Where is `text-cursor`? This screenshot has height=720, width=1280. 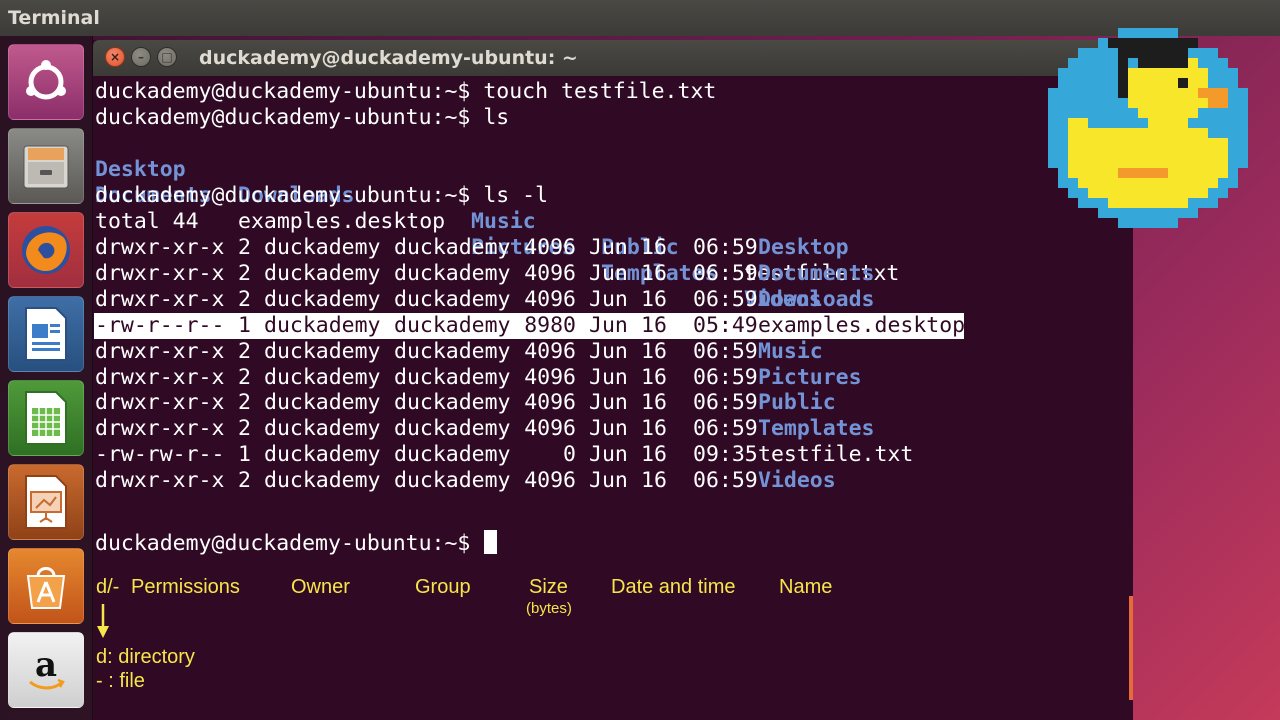
text-cursor is located at coordinates (490, 542).